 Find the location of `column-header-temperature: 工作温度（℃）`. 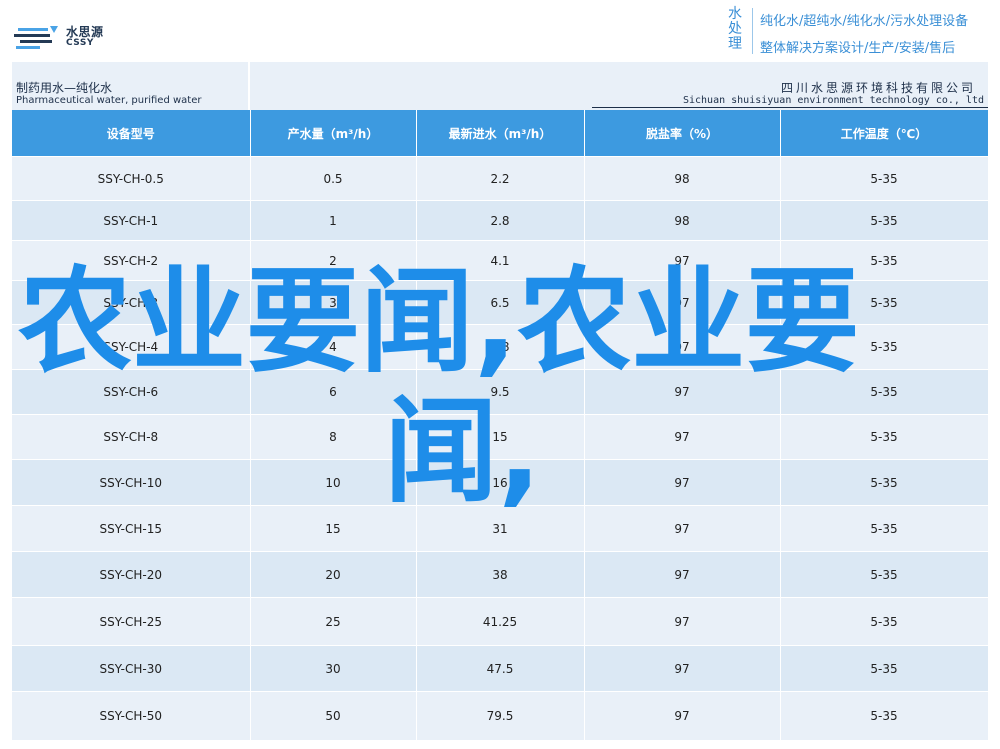

column-header-temperature: 工作温度（℃） is located at coordinates (884, 133).